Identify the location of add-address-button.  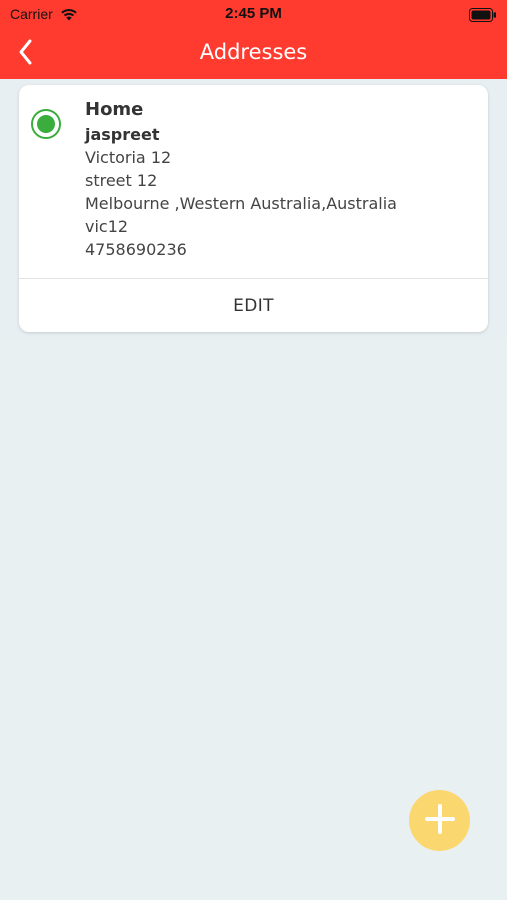
(439, 820).